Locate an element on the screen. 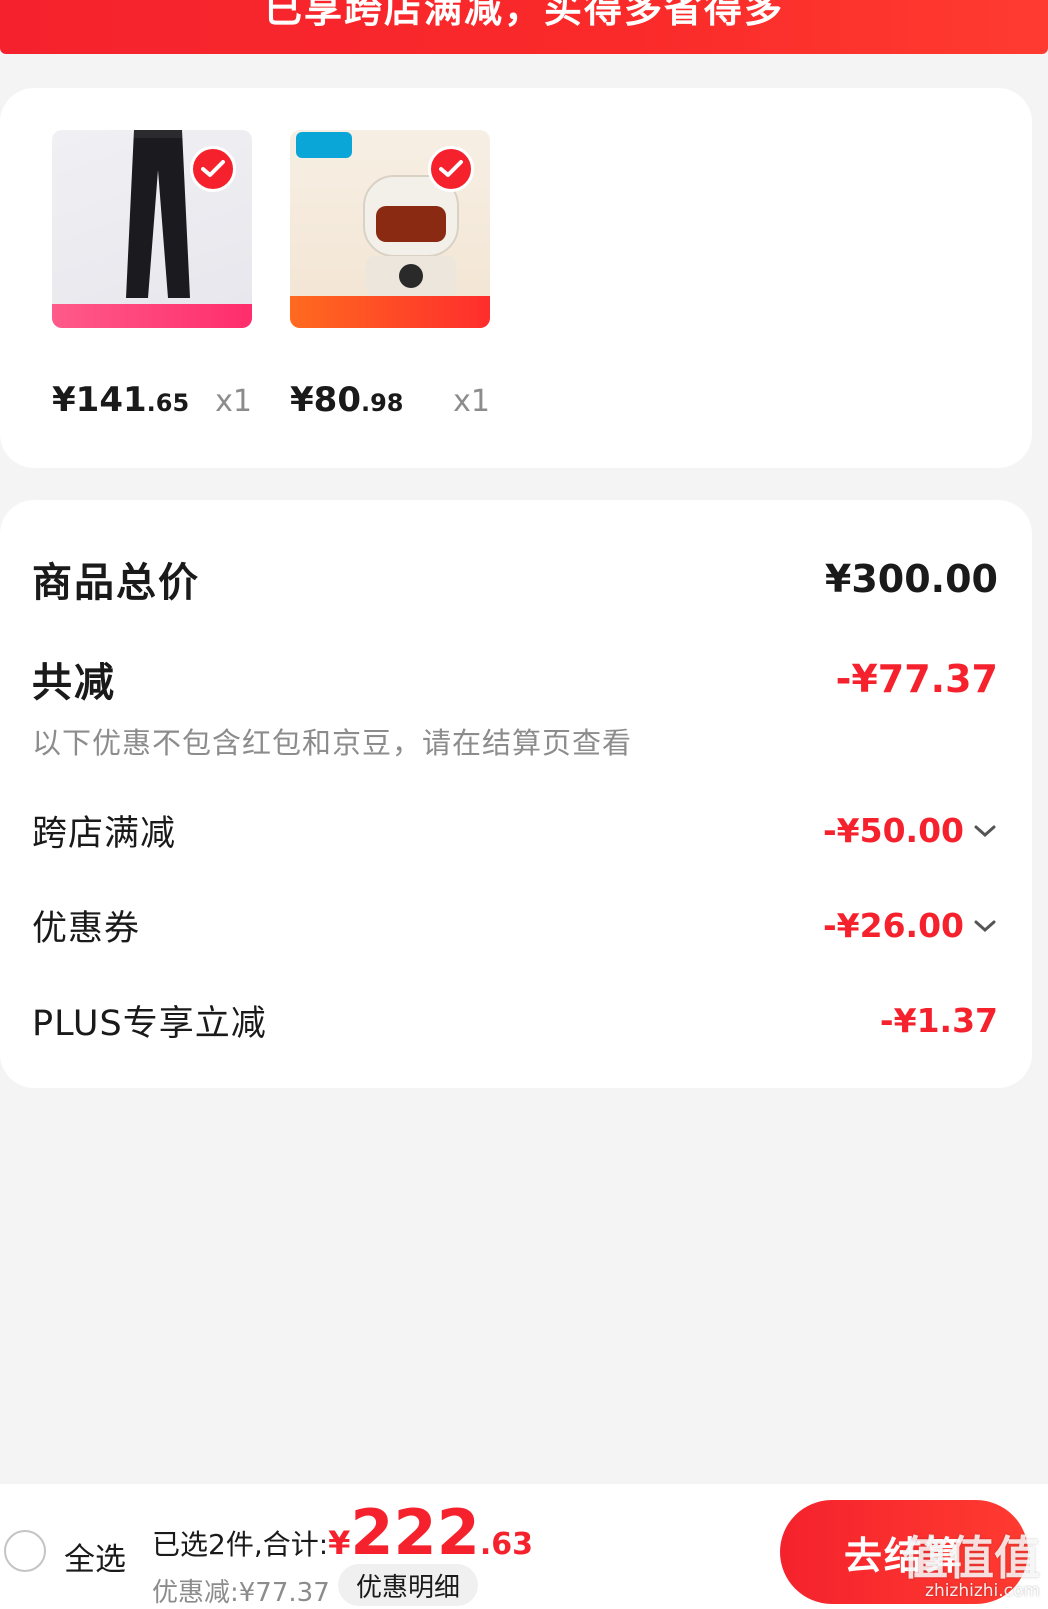  total-price-value: ¥300.00 is located at coordinates (911, 579).